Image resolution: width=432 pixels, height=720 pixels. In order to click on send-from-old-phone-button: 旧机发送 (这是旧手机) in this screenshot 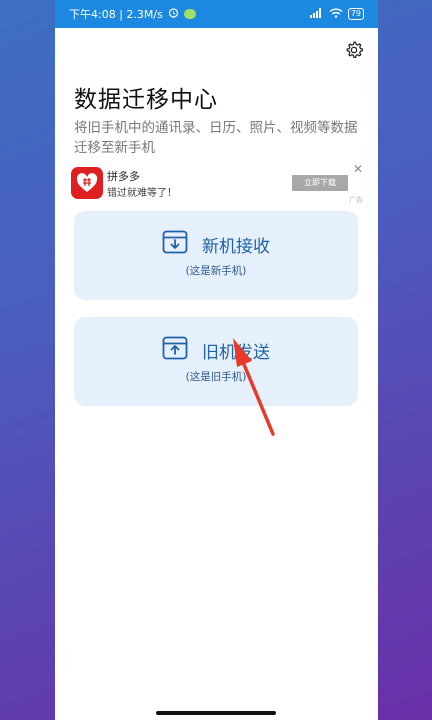, I will do `click(216, 361)`.